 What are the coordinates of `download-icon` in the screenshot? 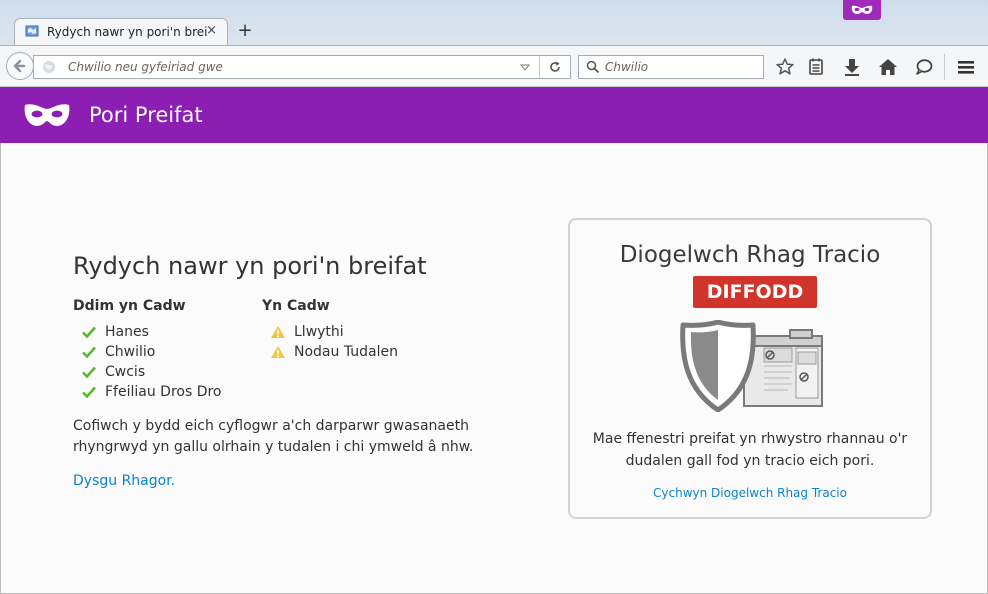 It's located at (852, 67).